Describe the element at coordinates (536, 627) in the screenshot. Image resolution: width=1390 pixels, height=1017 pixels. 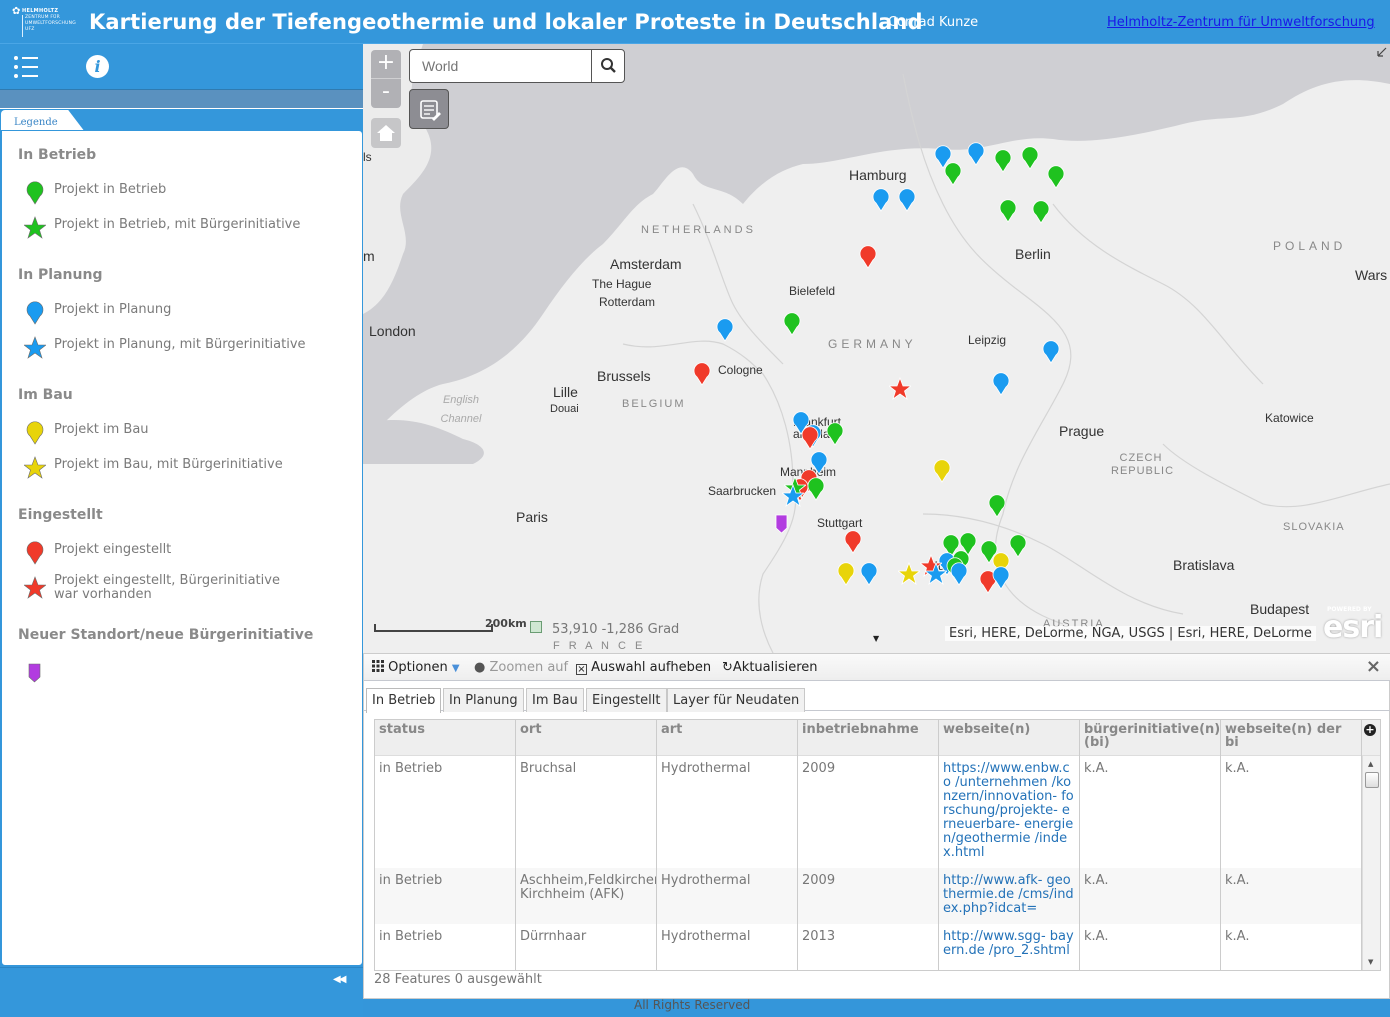
I see `coordinate-icon` at that location.